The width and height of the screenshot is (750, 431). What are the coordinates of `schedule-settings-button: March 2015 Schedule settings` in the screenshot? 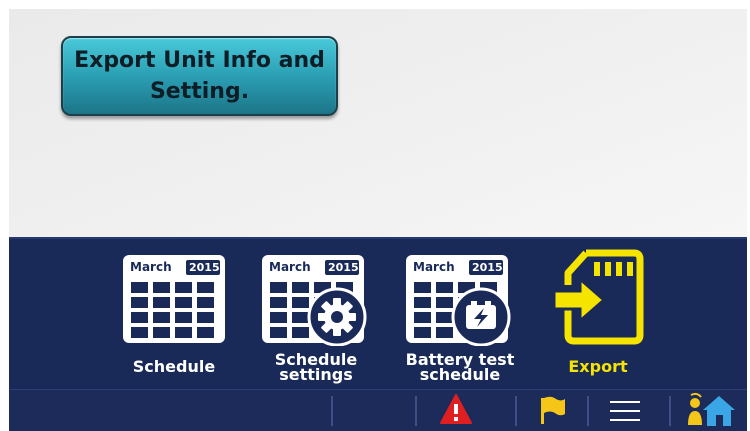 It's located at (316, 315).